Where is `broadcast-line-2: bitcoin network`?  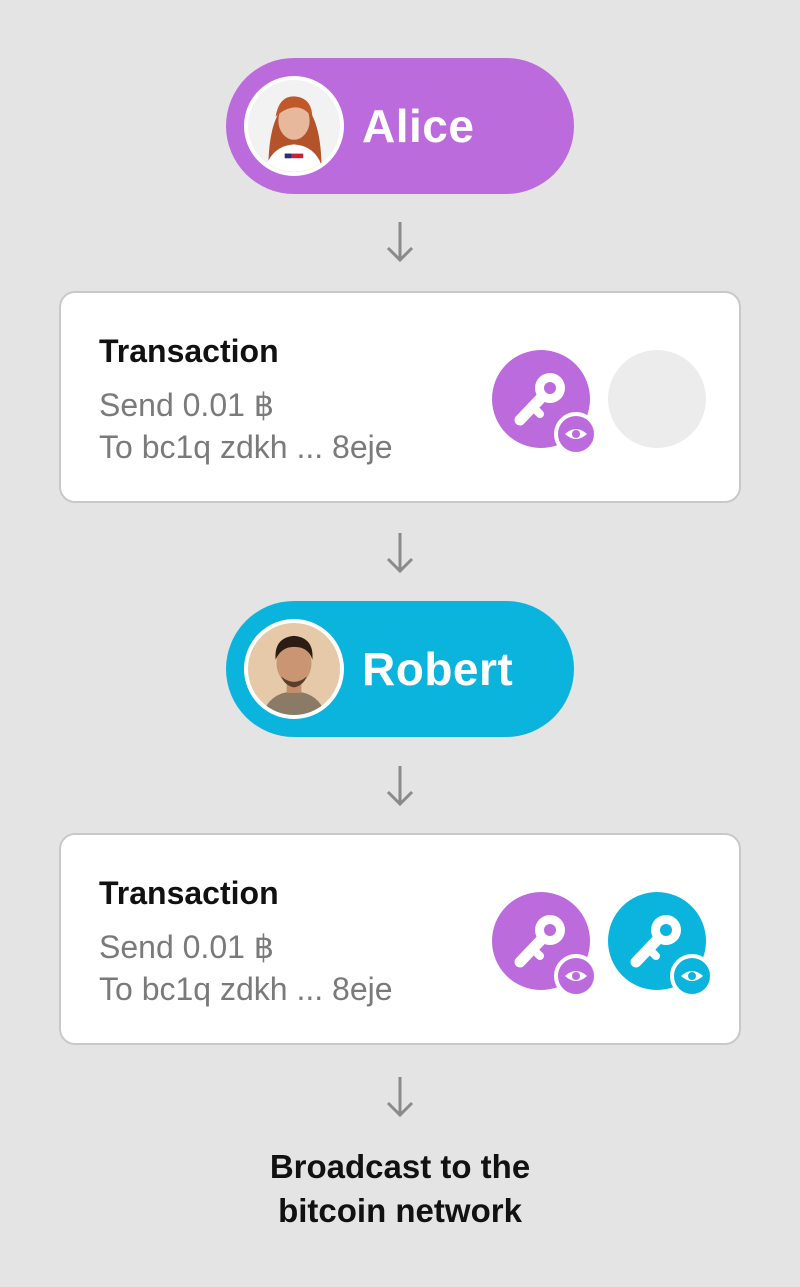 broadcast-line-2: bitcoin network is located at coordinates (400, 1210).